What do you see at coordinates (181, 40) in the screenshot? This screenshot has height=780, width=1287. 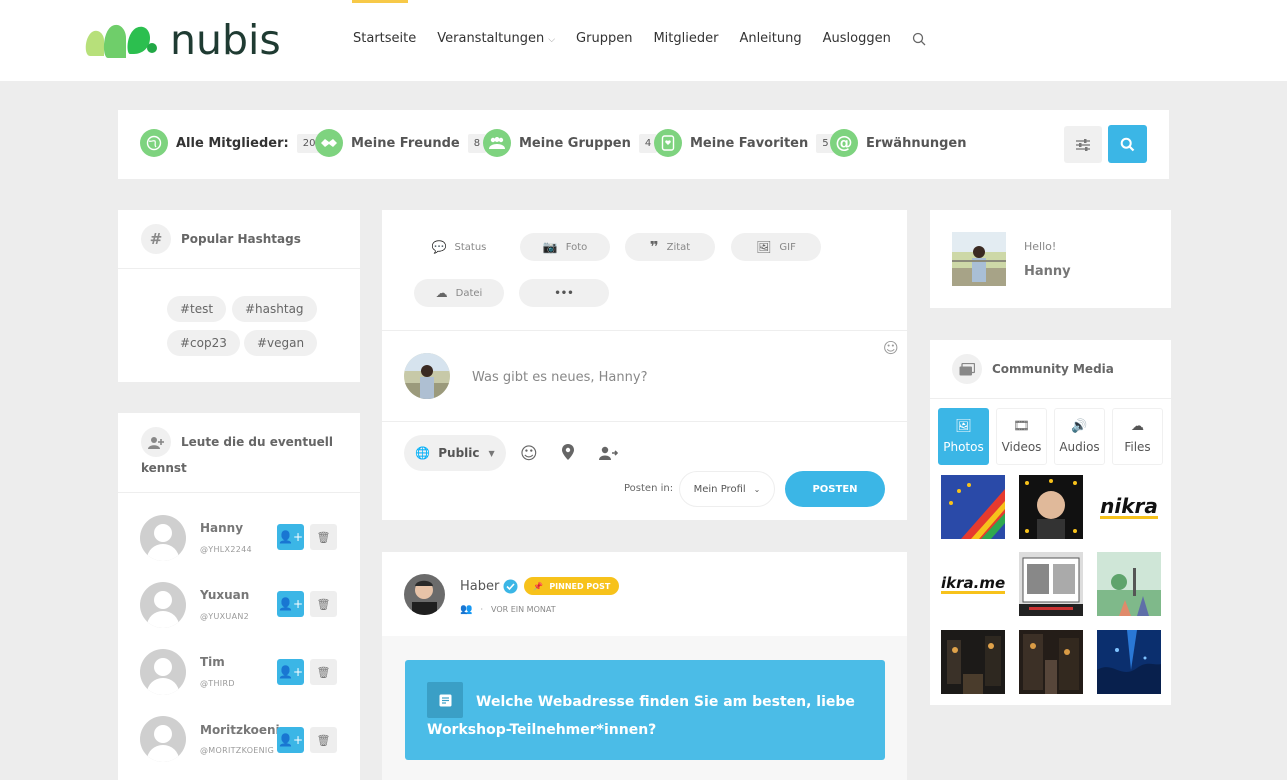 I see `site-logo: nubis` at bounding box center [181, 40].